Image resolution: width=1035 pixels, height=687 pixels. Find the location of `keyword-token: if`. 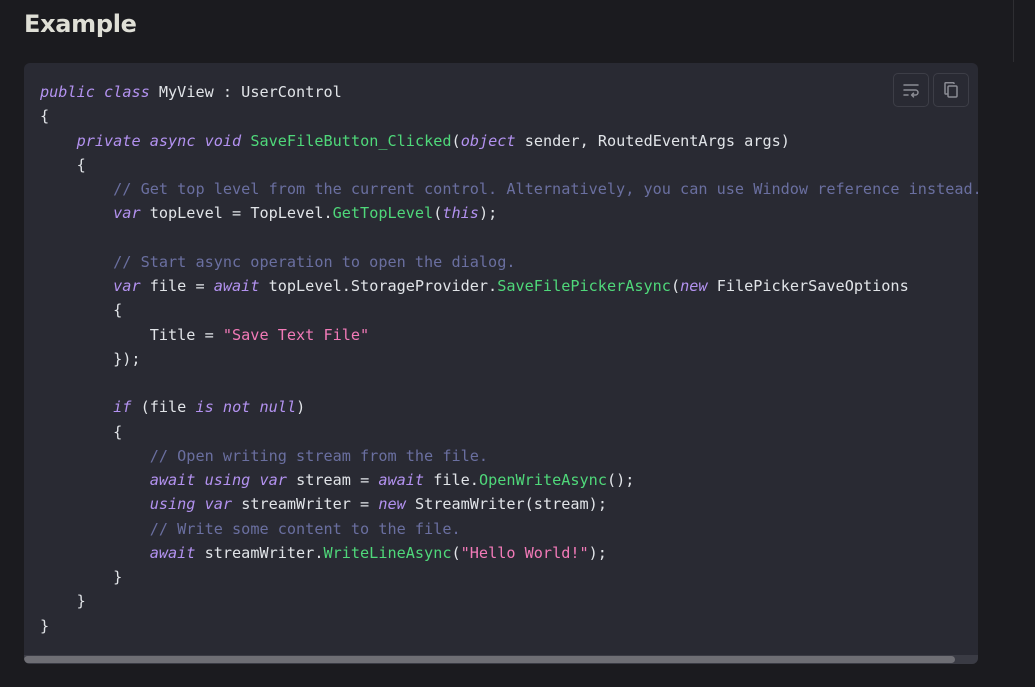

keyword-token: if is located at coordinates (122, 407).